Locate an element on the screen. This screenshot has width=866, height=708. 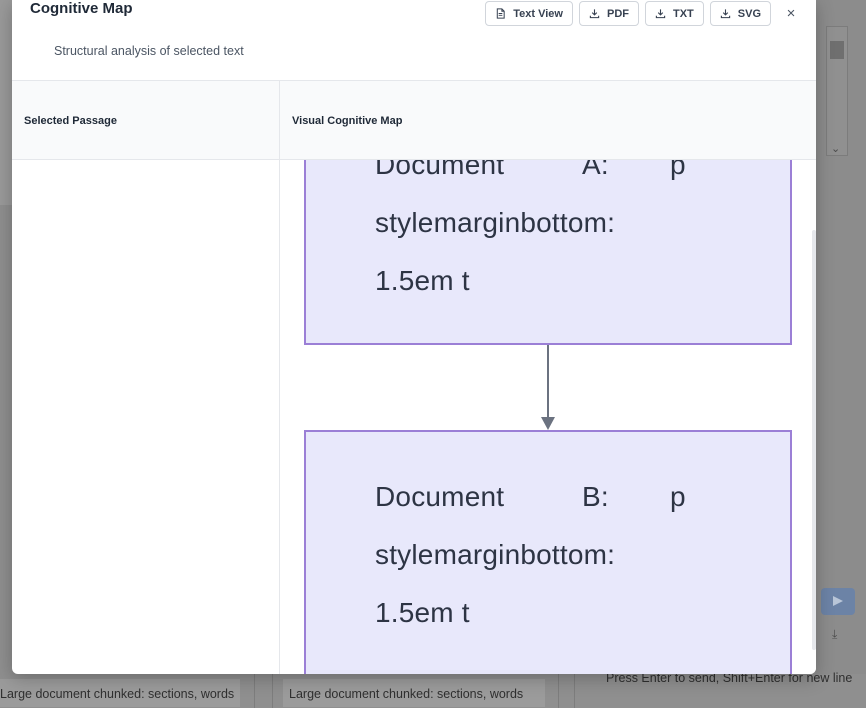
close-icon: × is located at coordinates (791, 13).